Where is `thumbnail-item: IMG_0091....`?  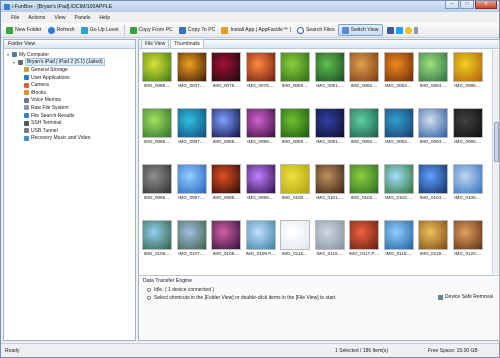
thumbnail-item: IMG_0091.... is located at coordinates (329, 126).